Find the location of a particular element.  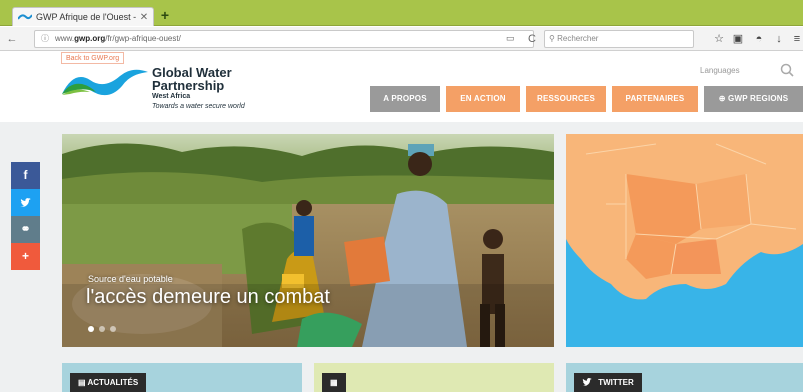

gwp-logo-icon is located at coordinates (105, 84).